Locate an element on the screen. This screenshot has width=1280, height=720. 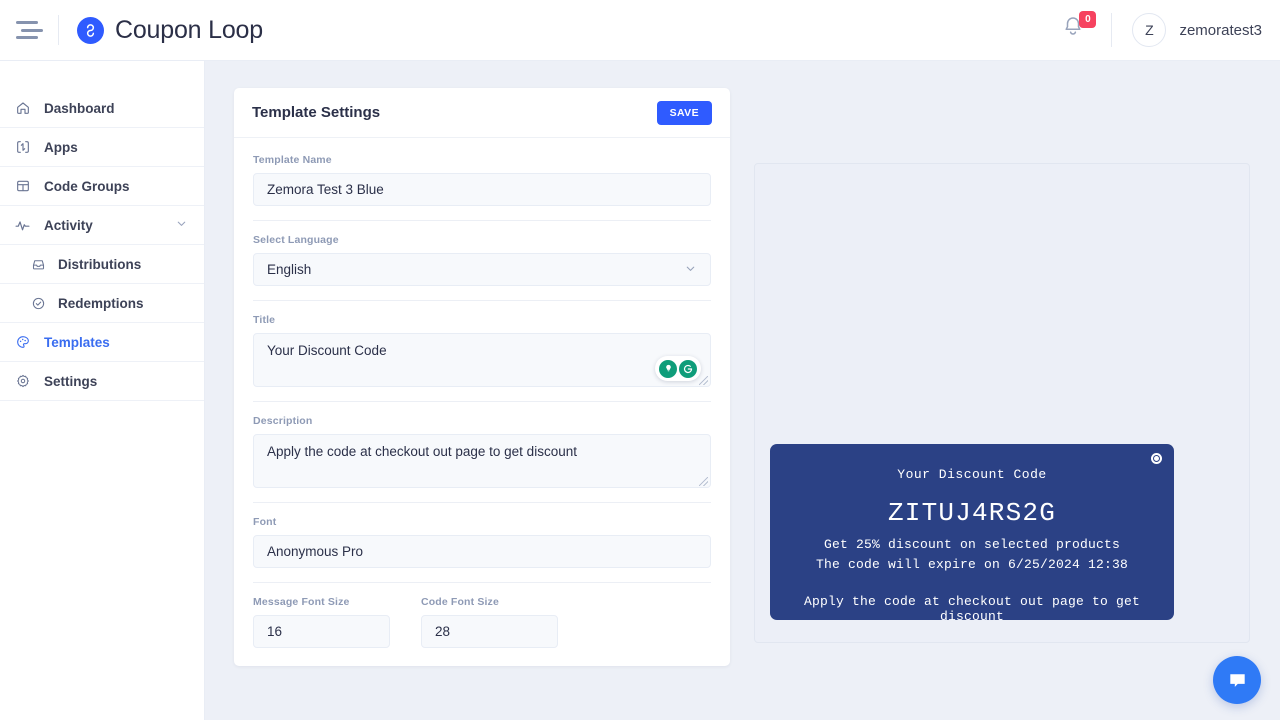
title-label: Title is located at coordinates (264, 320).